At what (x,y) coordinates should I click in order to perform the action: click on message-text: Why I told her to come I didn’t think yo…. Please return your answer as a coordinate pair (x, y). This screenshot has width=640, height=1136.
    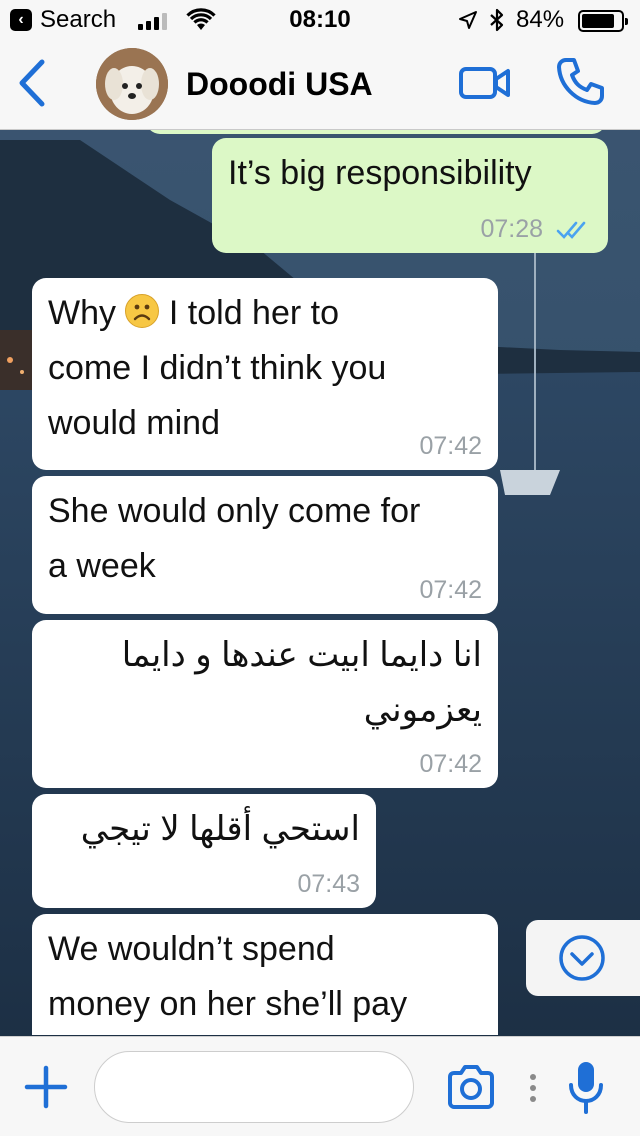
    Looking at the image, I should click on (265, 368).